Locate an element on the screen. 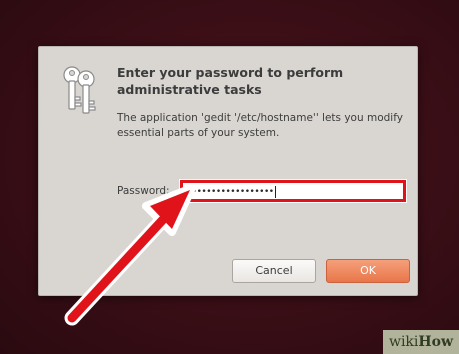 This screenshot has width=459, height=354. cancel-button: Cancel is located at coordinates (274, 271).